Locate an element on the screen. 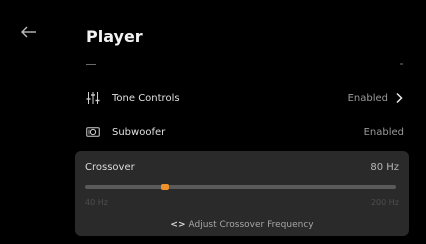  crossover-value: 80 Hz is located at coordinates (384, 167).